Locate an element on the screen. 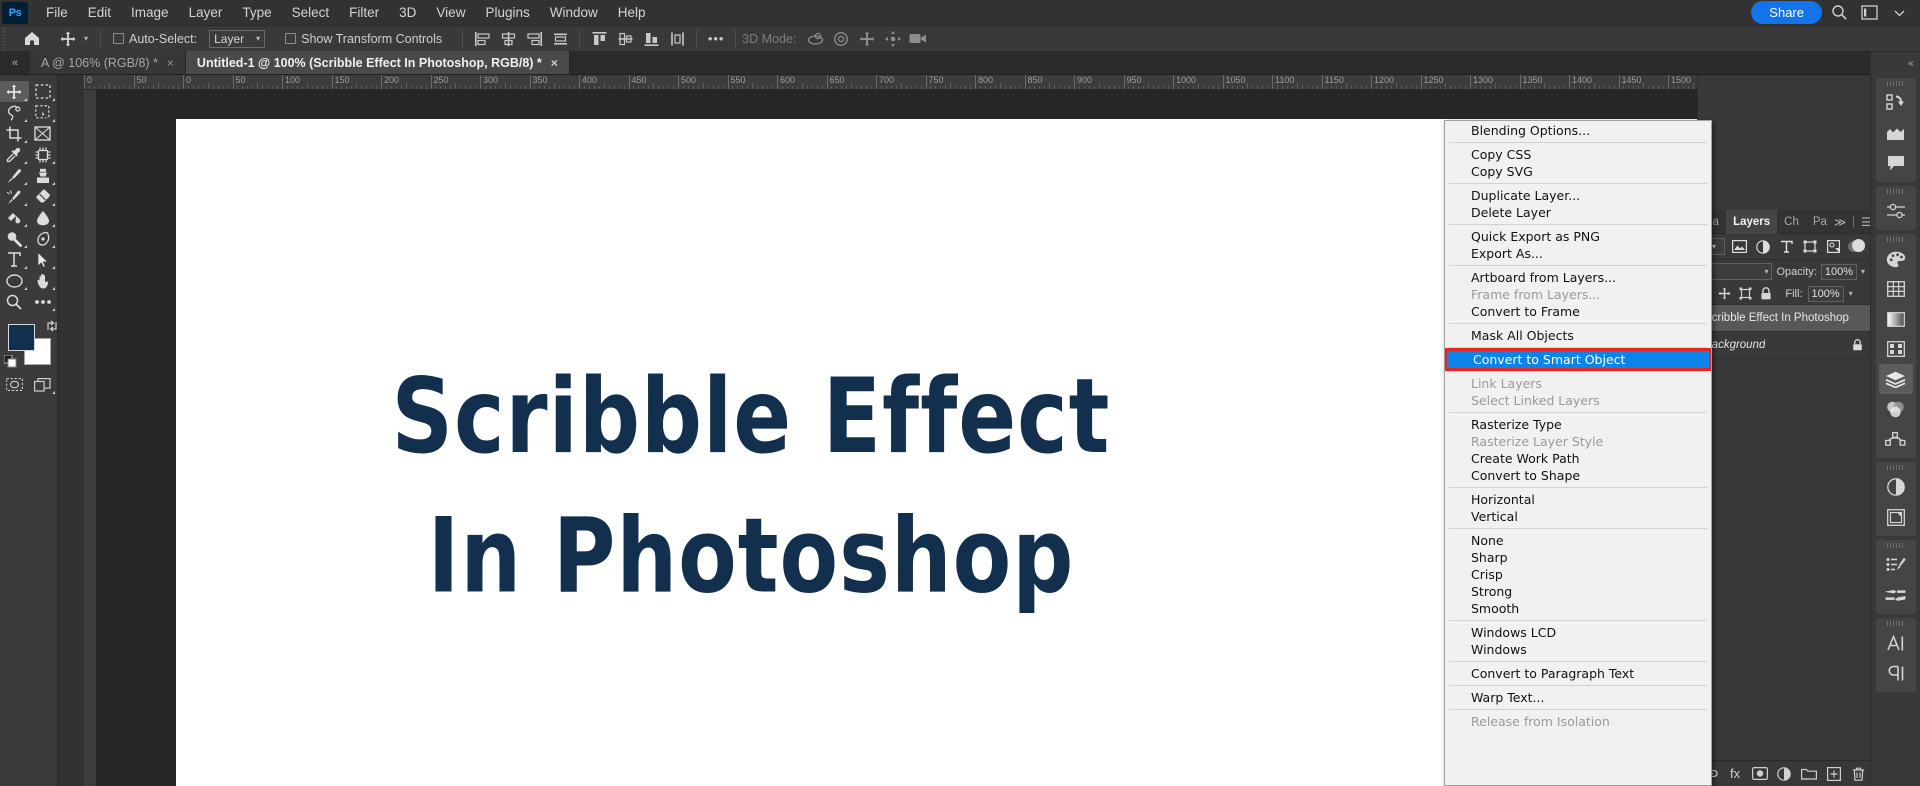 The width and height of the screenshot is (1920, 786). lock-artboard-icon is located at coordinates (1745, 294).